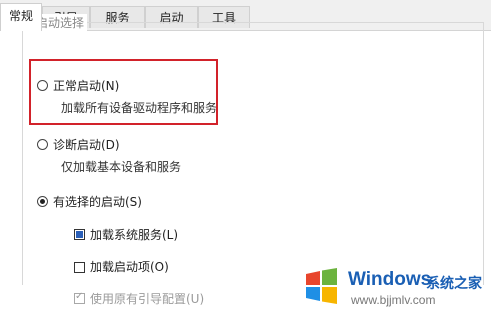 This screenshot has width=491, height=316. What do you see at coordinates (390, 279) in the screenshot?
I see `watermark-brand: Windows` at bounding box center [390, 279].